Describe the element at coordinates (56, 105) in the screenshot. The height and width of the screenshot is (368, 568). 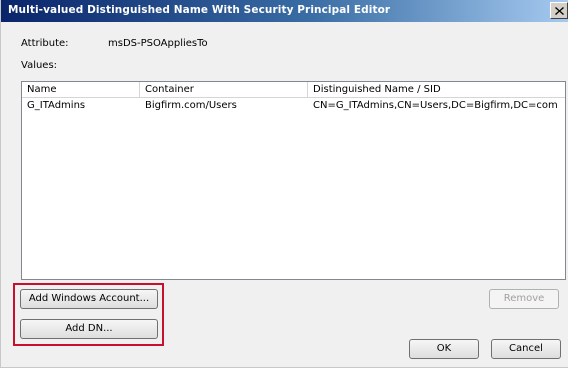
I see `cell-name: G_ITAdmins` at that location.